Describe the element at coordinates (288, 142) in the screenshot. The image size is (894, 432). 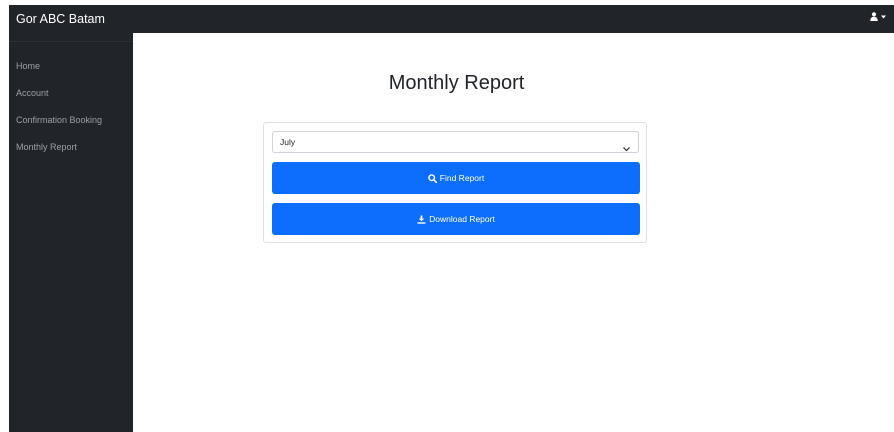
I see `month-select-value: July` at that location.